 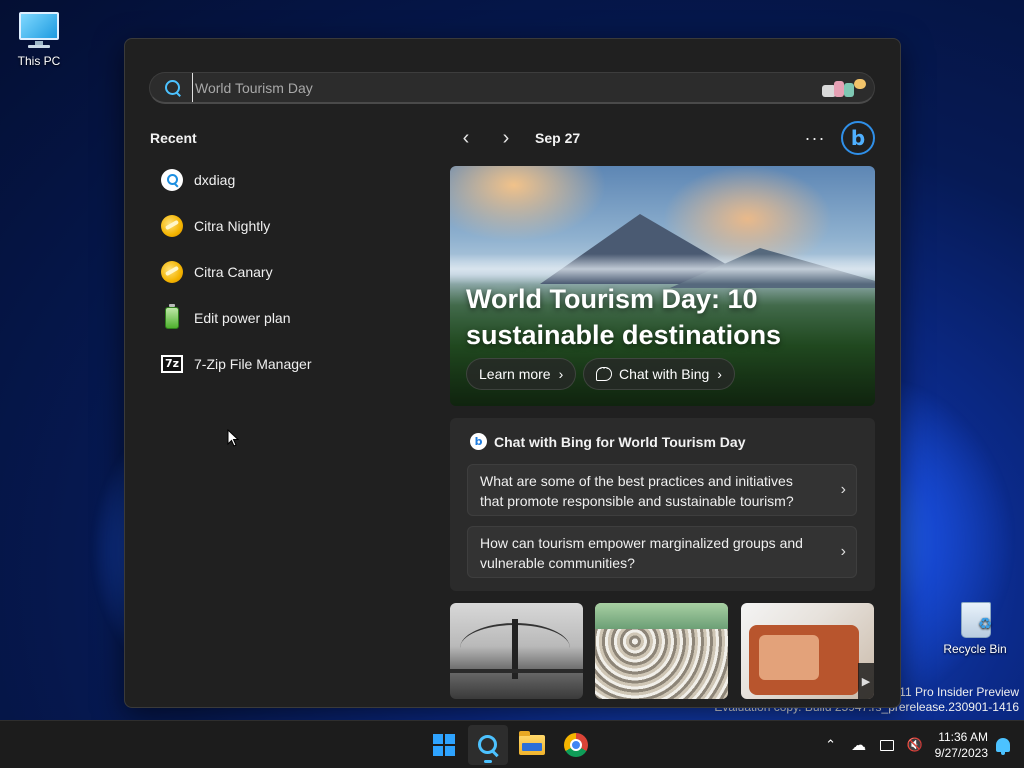 I want to click on chevron-up-icon: ⌃, so click(x=831, y=744).